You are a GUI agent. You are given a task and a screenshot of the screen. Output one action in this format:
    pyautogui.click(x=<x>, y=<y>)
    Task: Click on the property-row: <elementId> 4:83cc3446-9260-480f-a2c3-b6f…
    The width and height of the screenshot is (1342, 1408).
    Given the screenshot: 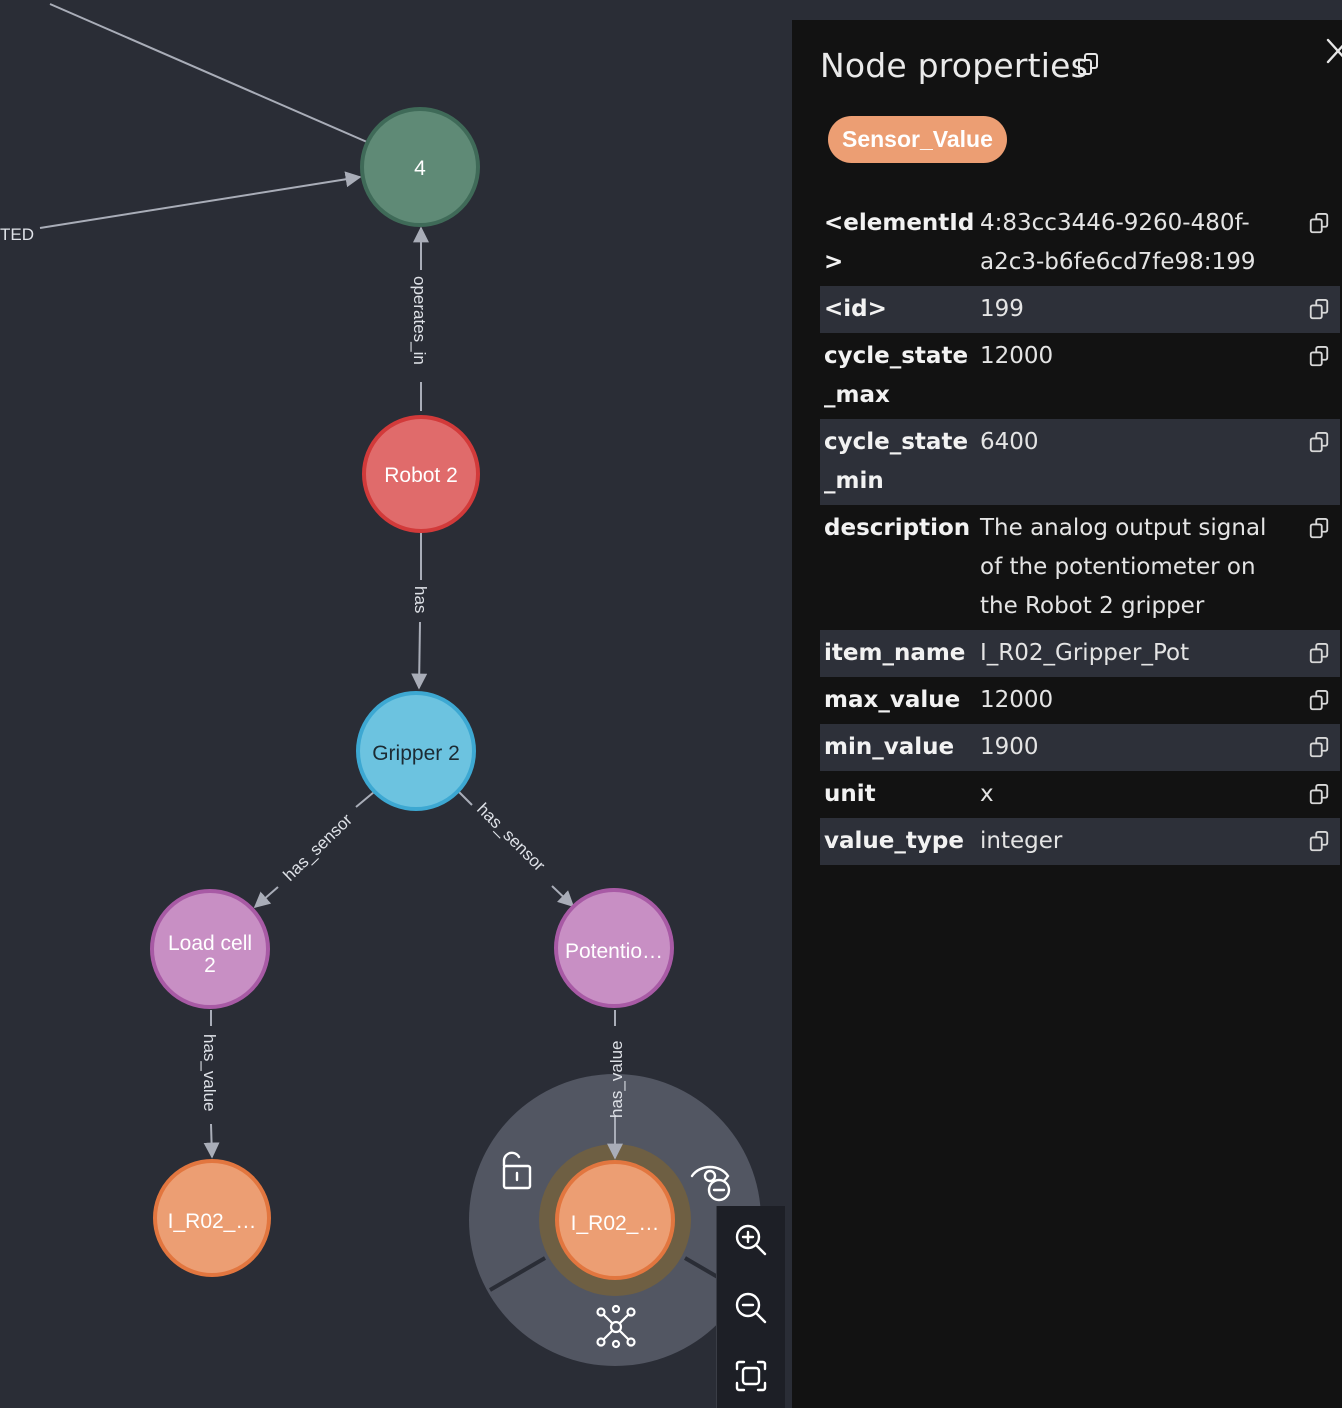 What is the action you would take?
    pyautogui.click(x=1080, y=243)
    